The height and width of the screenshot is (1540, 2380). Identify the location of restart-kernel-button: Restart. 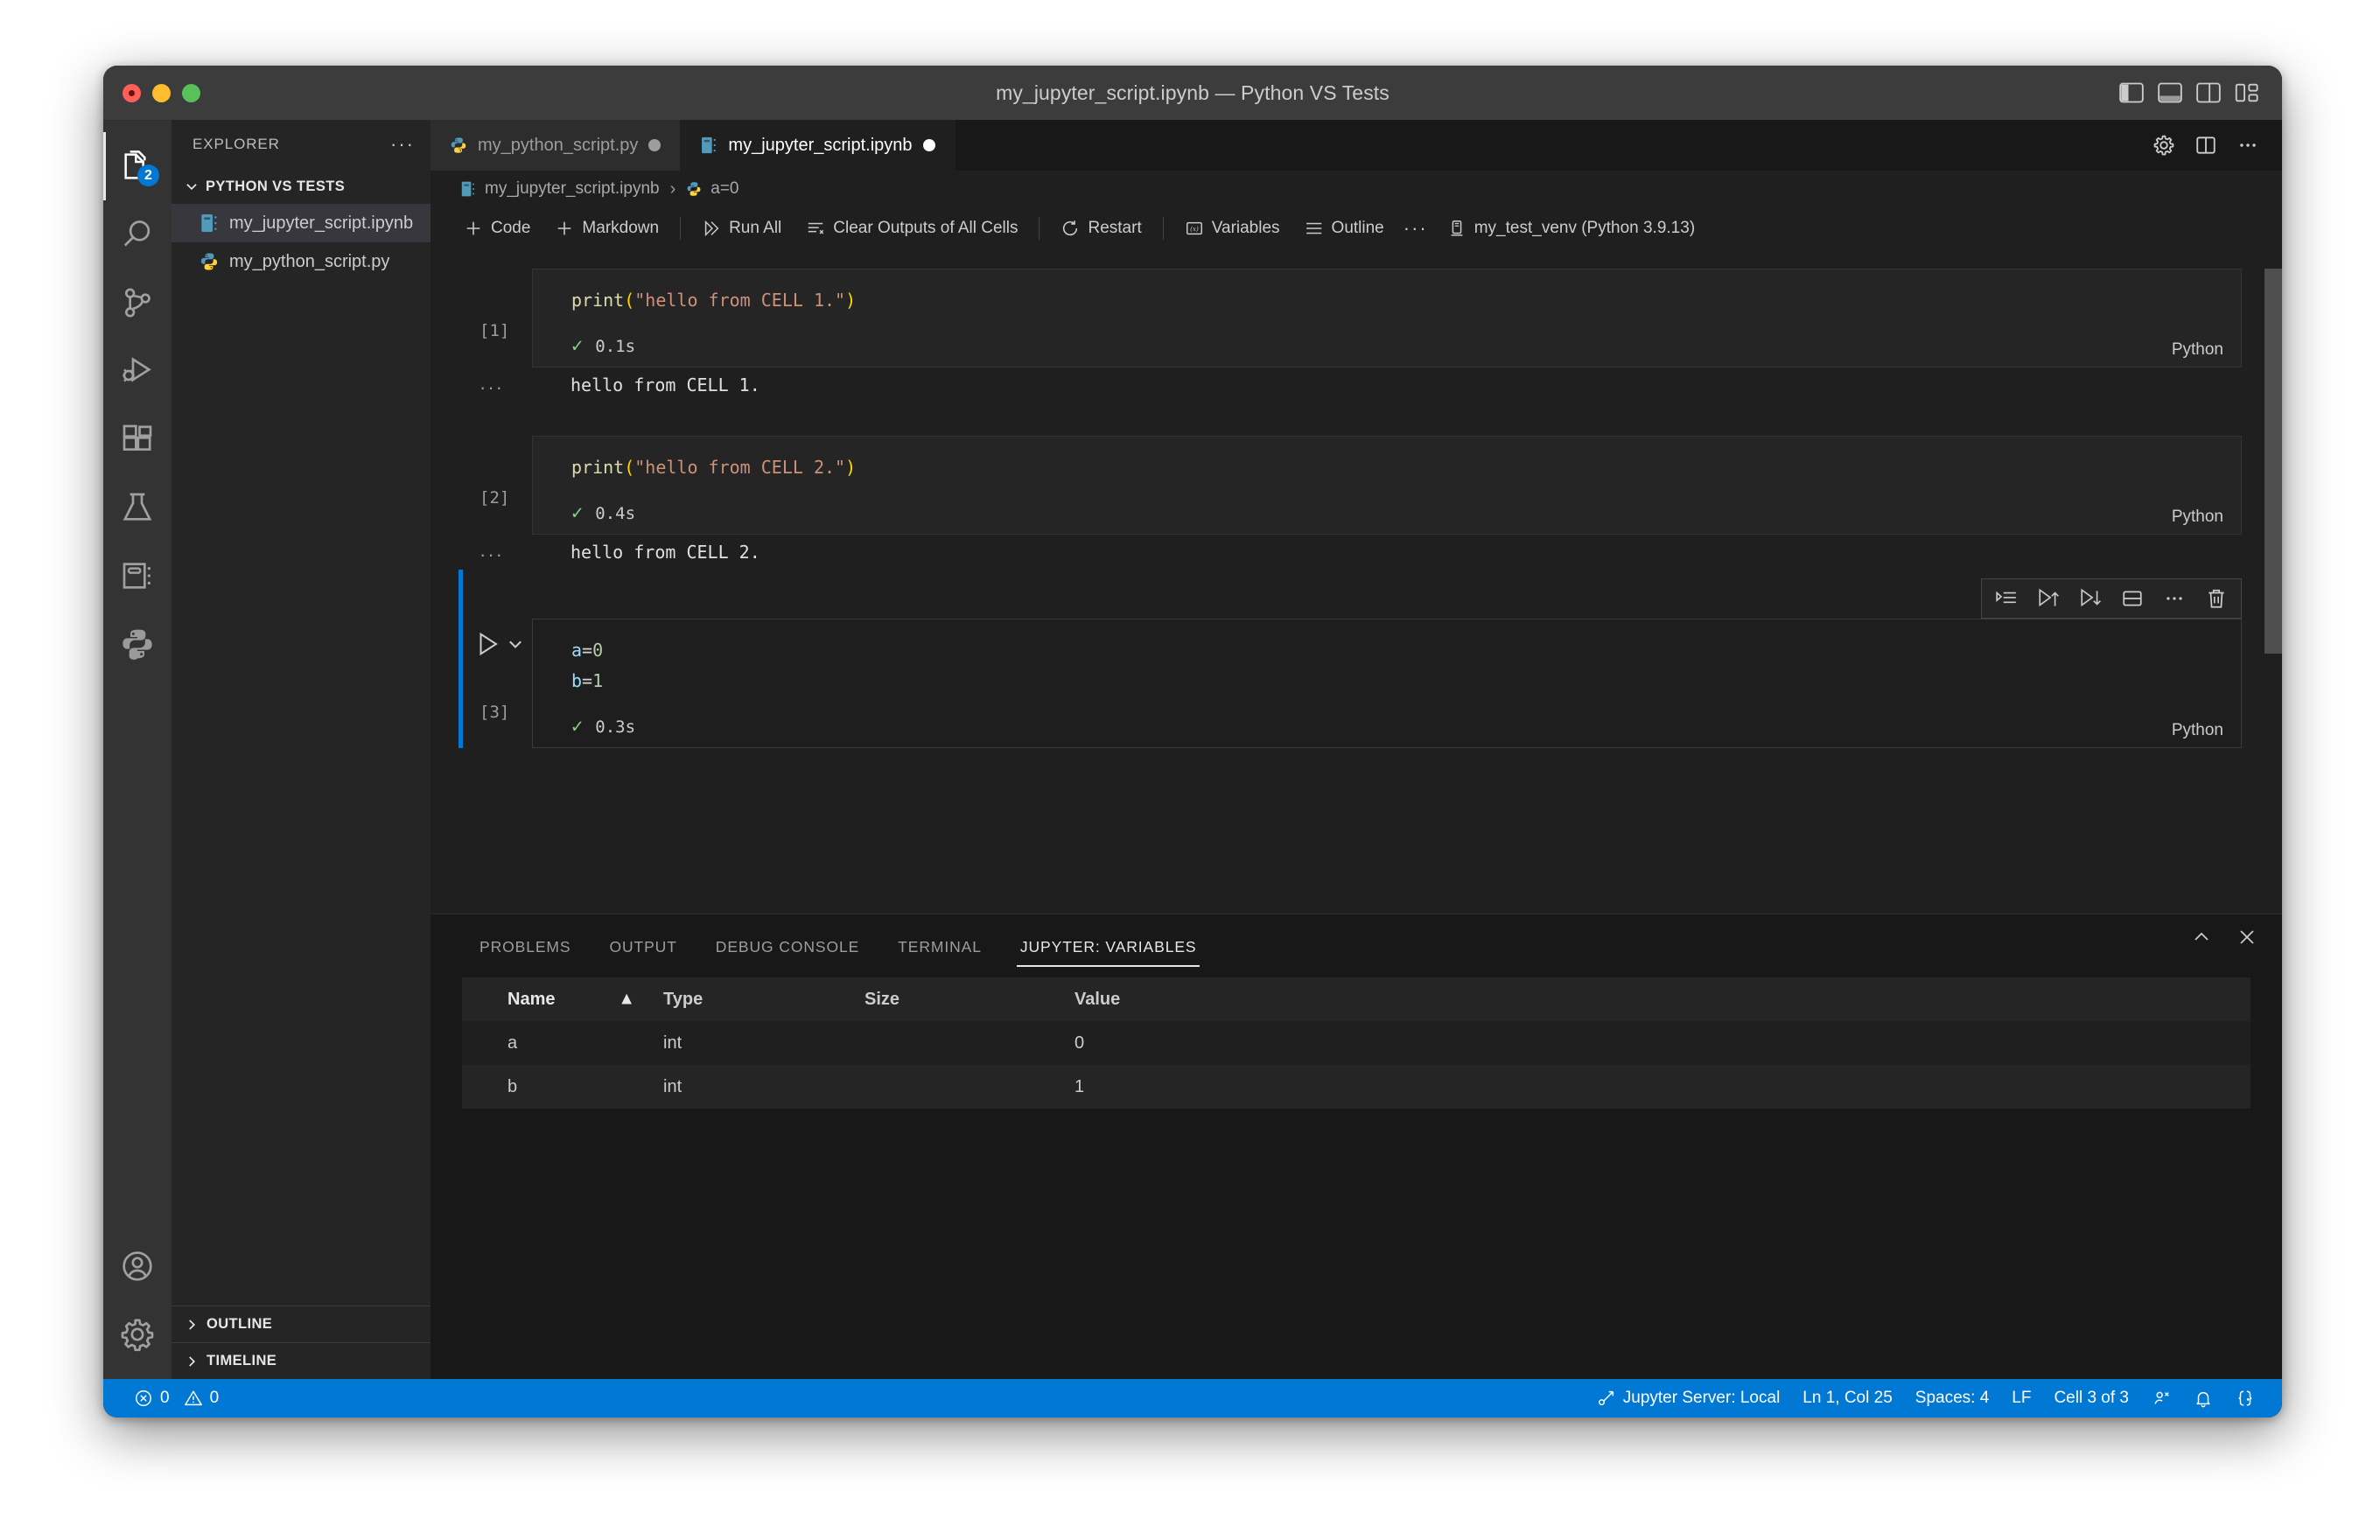
(1100, 228).